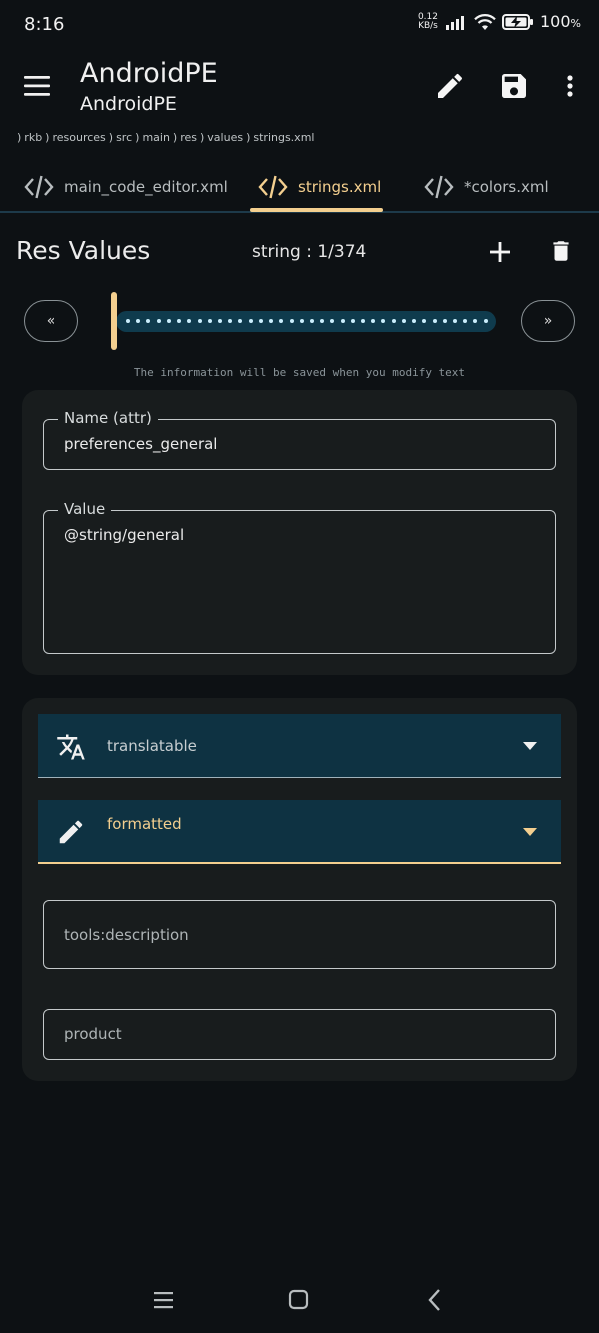 Image resolution: width=599 pixels, height=1333 pixels. What do you see at coordinates (514, 86) in the screenshot?
I see `save-button` at bounding box center [514, 86].